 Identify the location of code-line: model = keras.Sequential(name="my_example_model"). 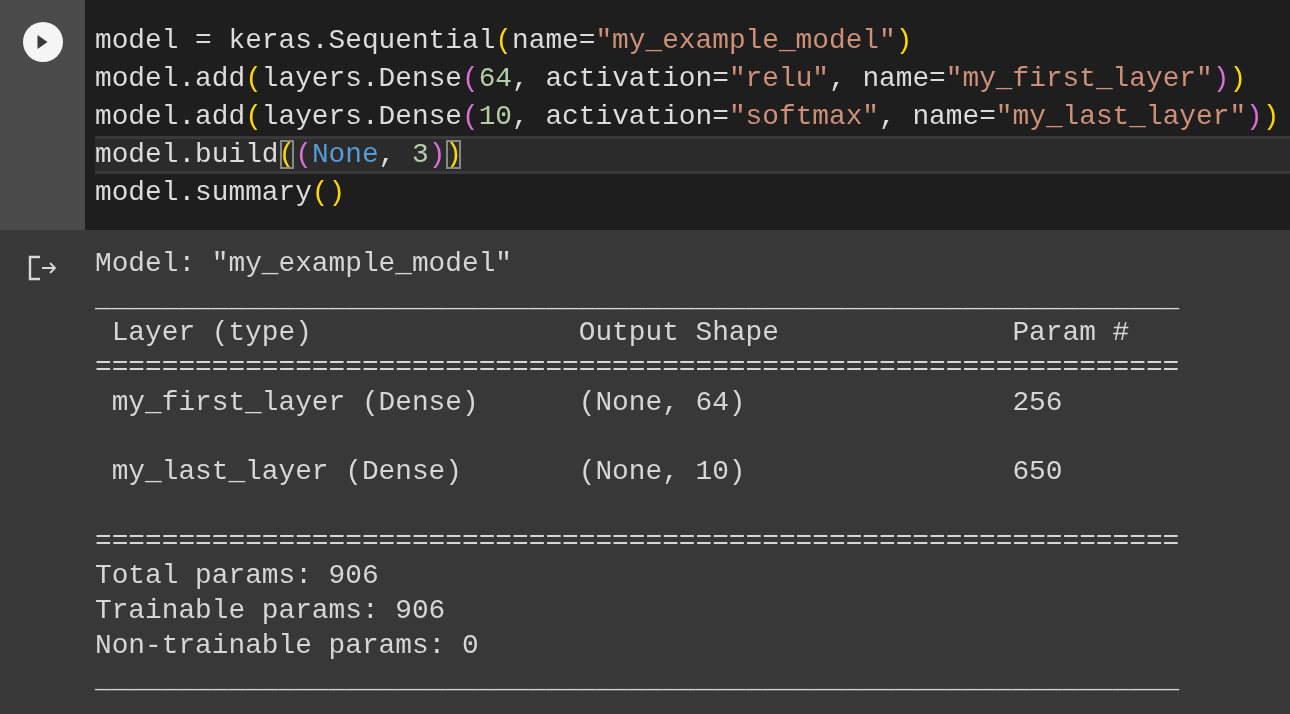
(504, 41).